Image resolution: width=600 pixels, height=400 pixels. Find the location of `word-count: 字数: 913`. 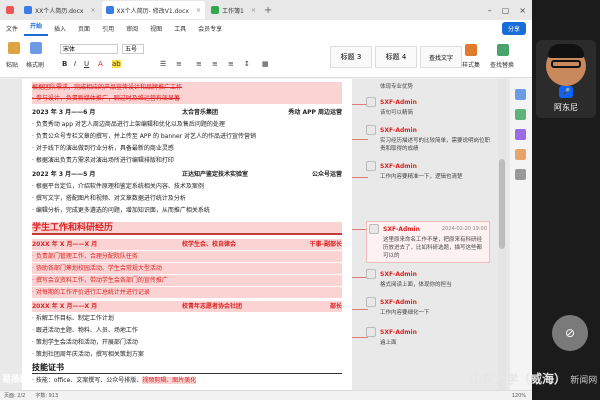

word-count: 字数: 913 is located at coordinates (46, 395).